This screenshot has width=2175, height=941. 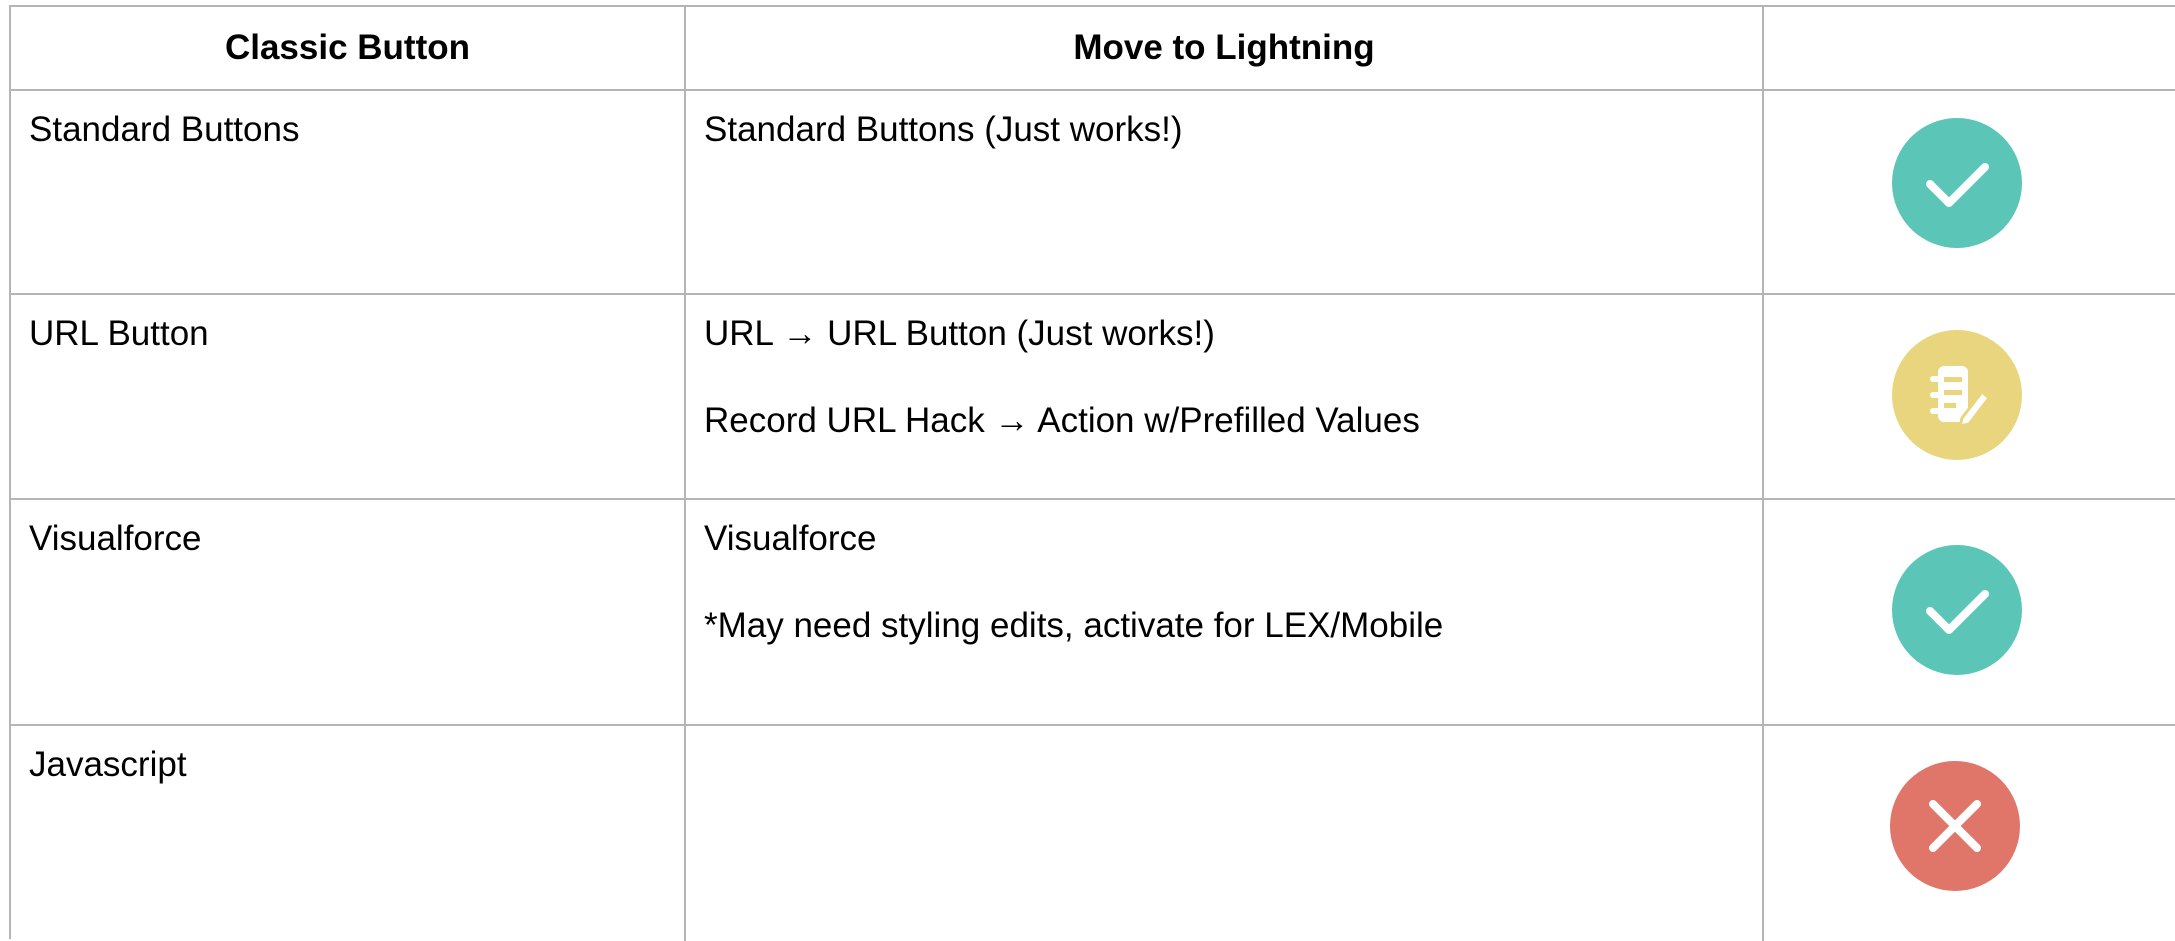 What do you see at coordinates (943, 129) in the screenshot?
I see `lightning-line: Standard Buttons (Just works!)` at bounding box center [943, 129].